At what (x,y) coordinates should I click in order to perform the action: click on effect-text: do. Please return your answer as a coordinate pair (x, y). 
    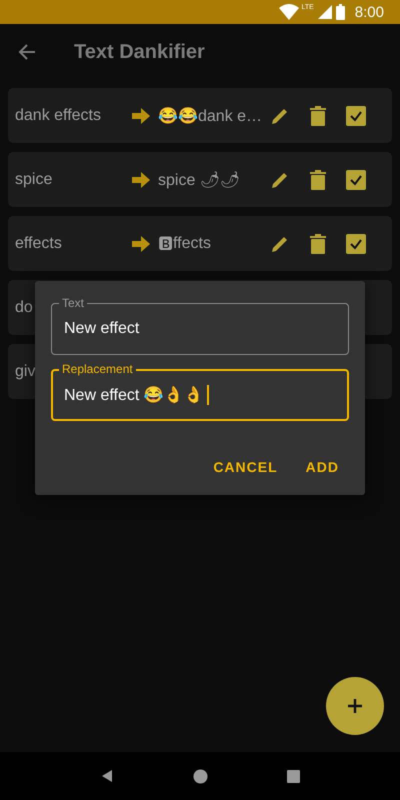
    Looking at the image, I should click on (24, 307).